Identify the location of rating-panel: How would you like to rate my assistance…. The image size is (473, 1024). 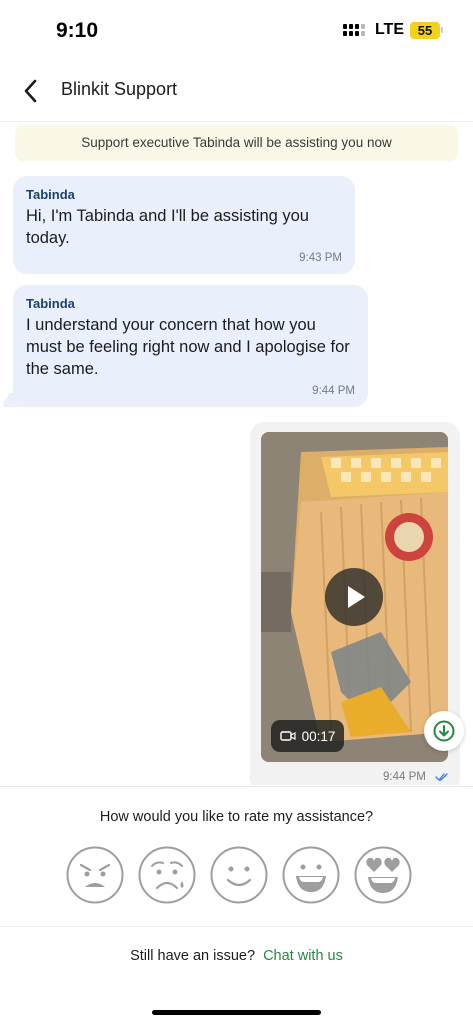
(236, 856).